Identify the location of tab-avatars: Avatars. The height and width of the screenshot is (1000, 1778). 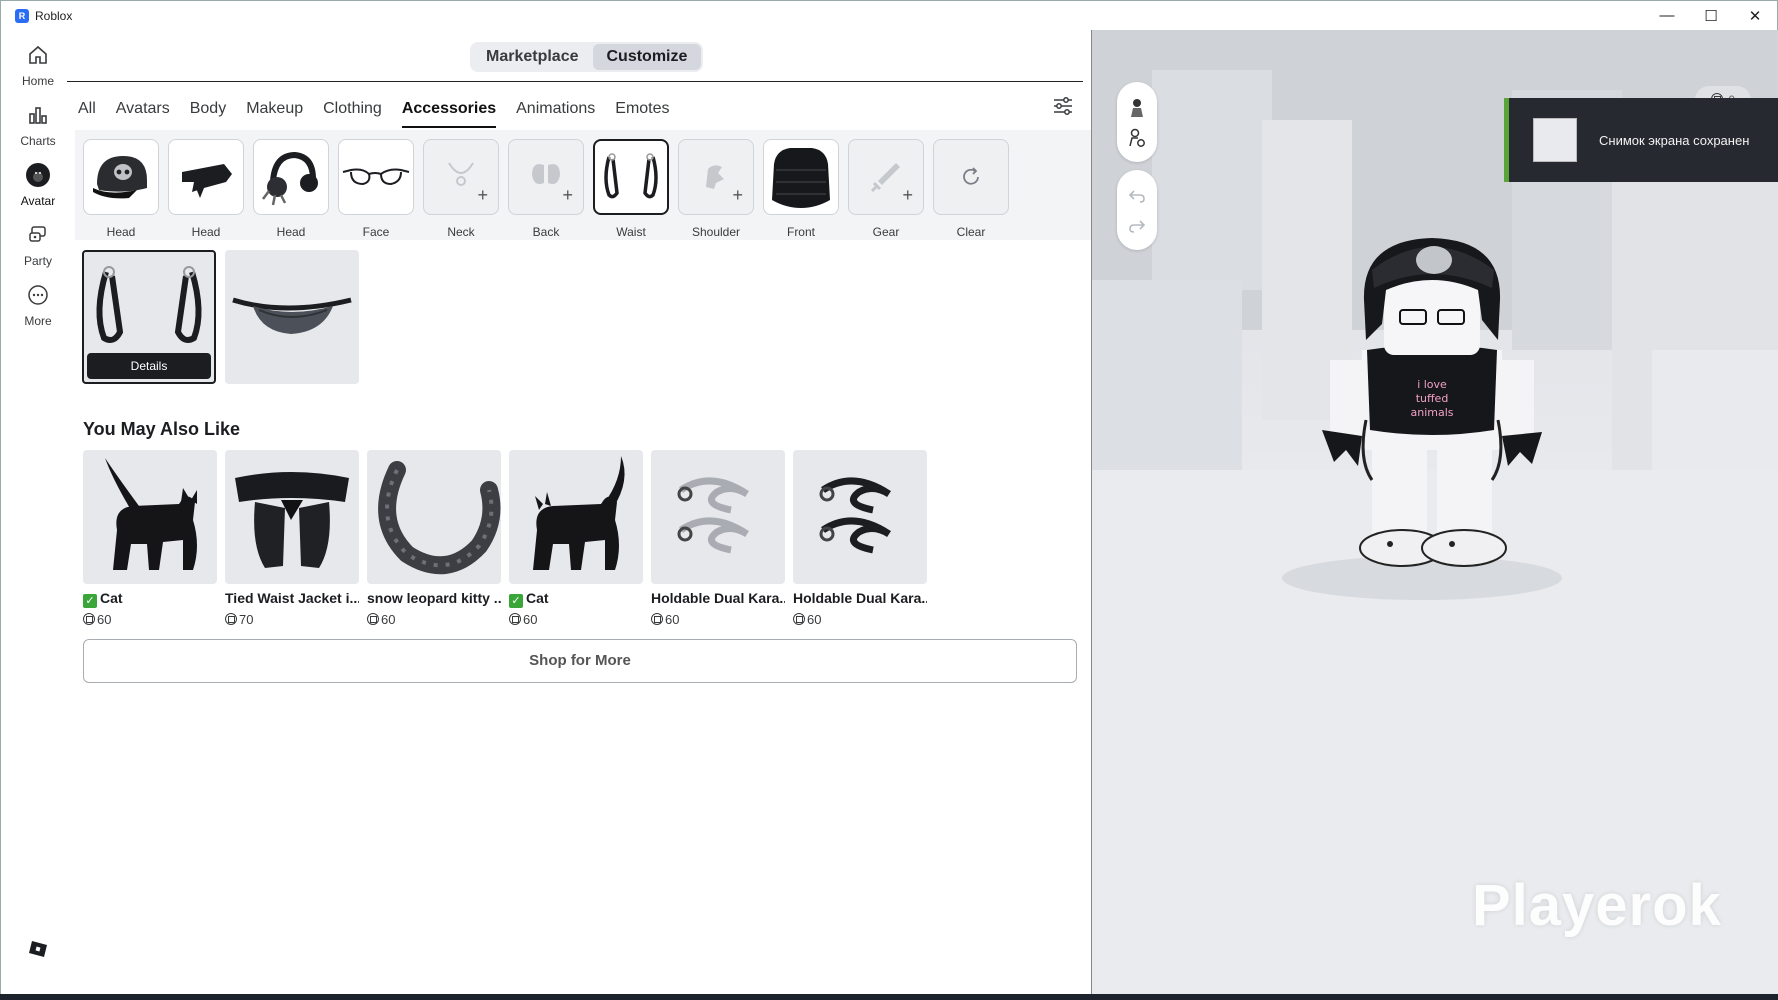
(143, 109).